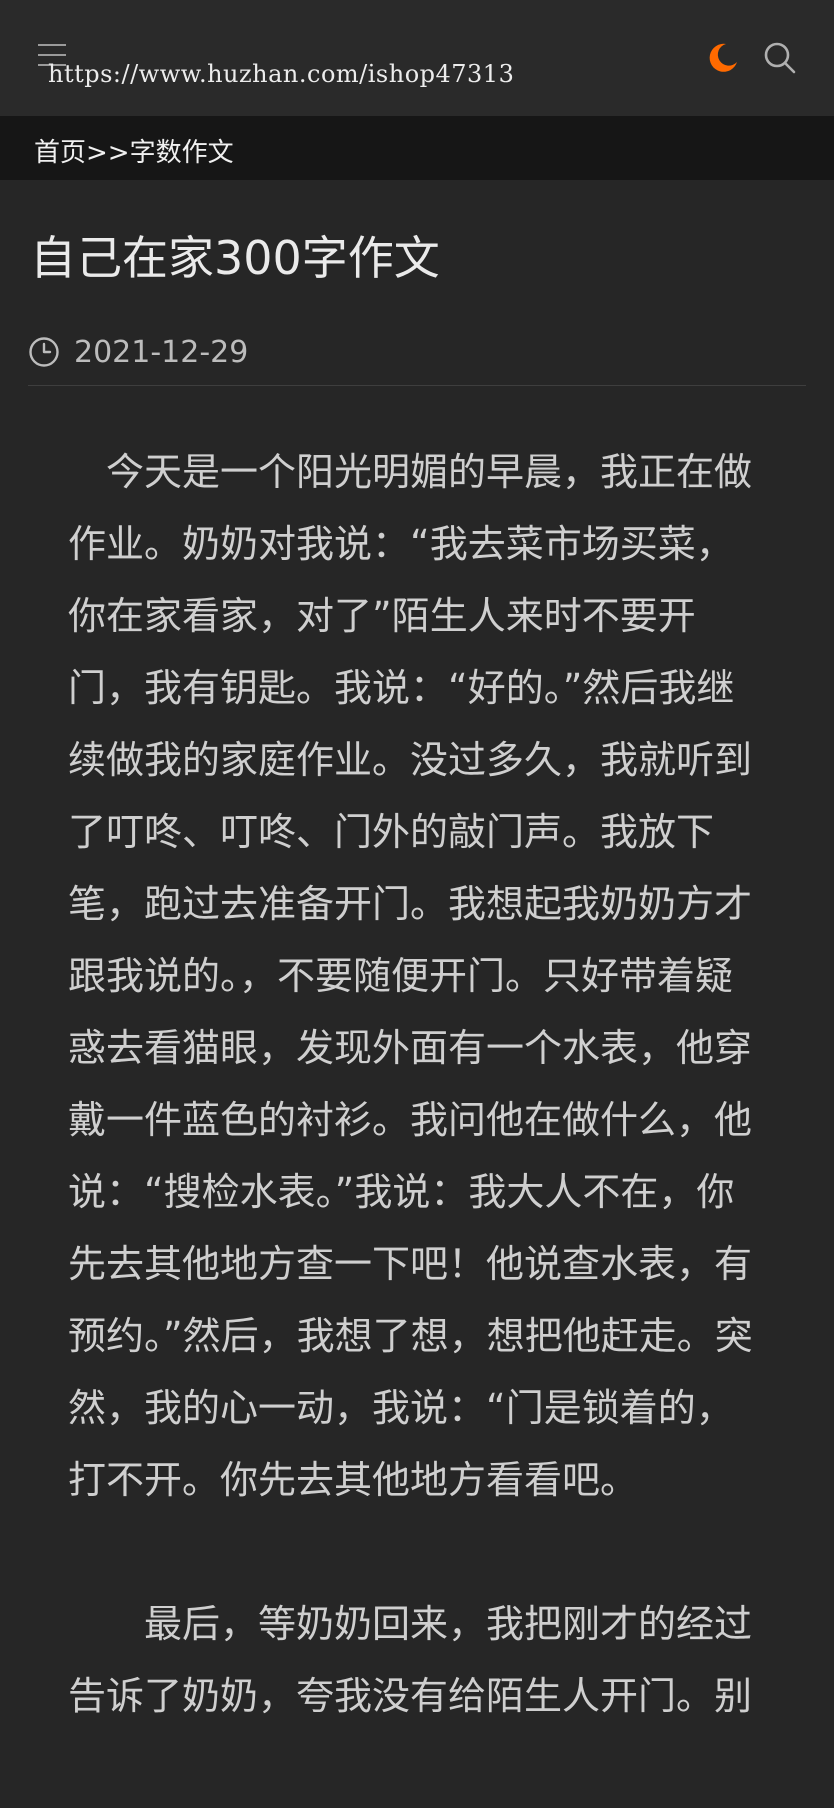 The image size is (834, 1808). I want to click on clock-icon, so click(44, 352).